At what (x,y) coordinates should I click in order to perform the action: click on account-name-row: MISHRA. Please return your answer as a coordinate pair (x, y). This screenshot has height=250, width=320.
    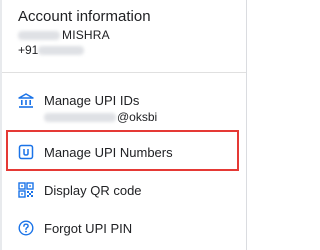
    Looking at the image, I should click on (132, 35).